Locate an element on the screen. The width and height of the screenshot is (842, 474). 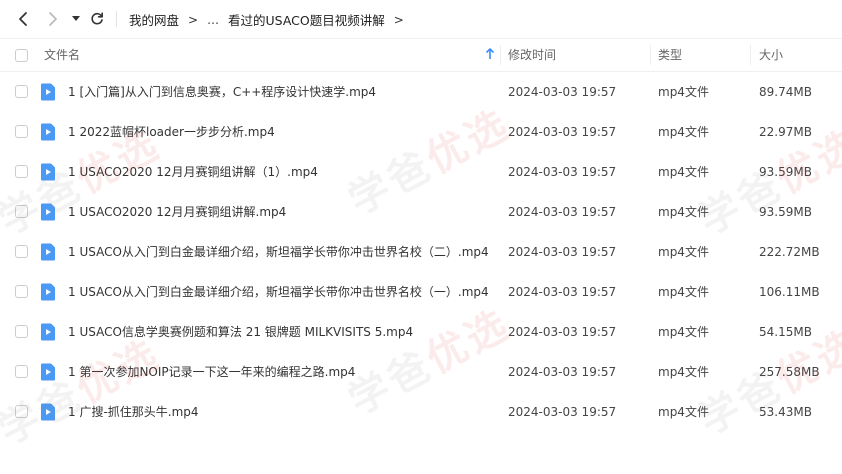
sort-arrow-up-icon is located at coordinates (490, 54).